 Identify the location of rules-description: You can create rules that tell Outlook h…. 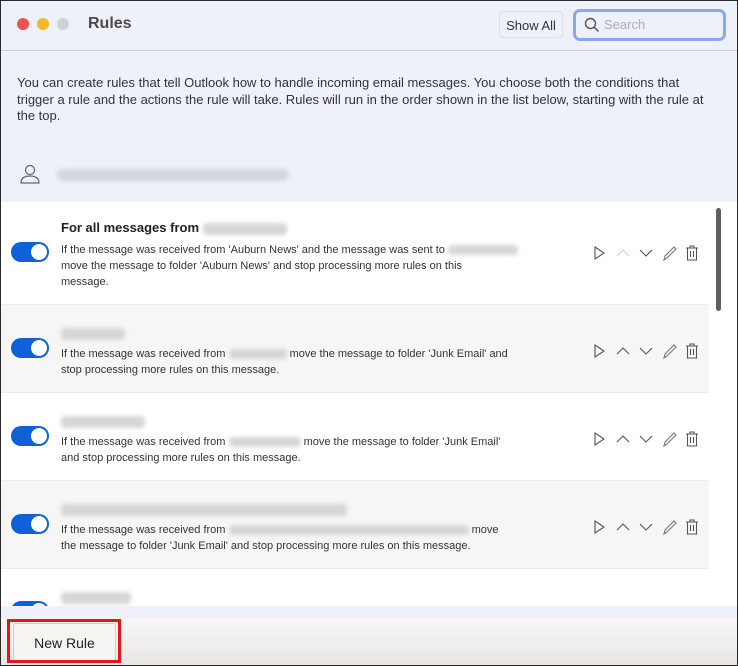
(360, 99).